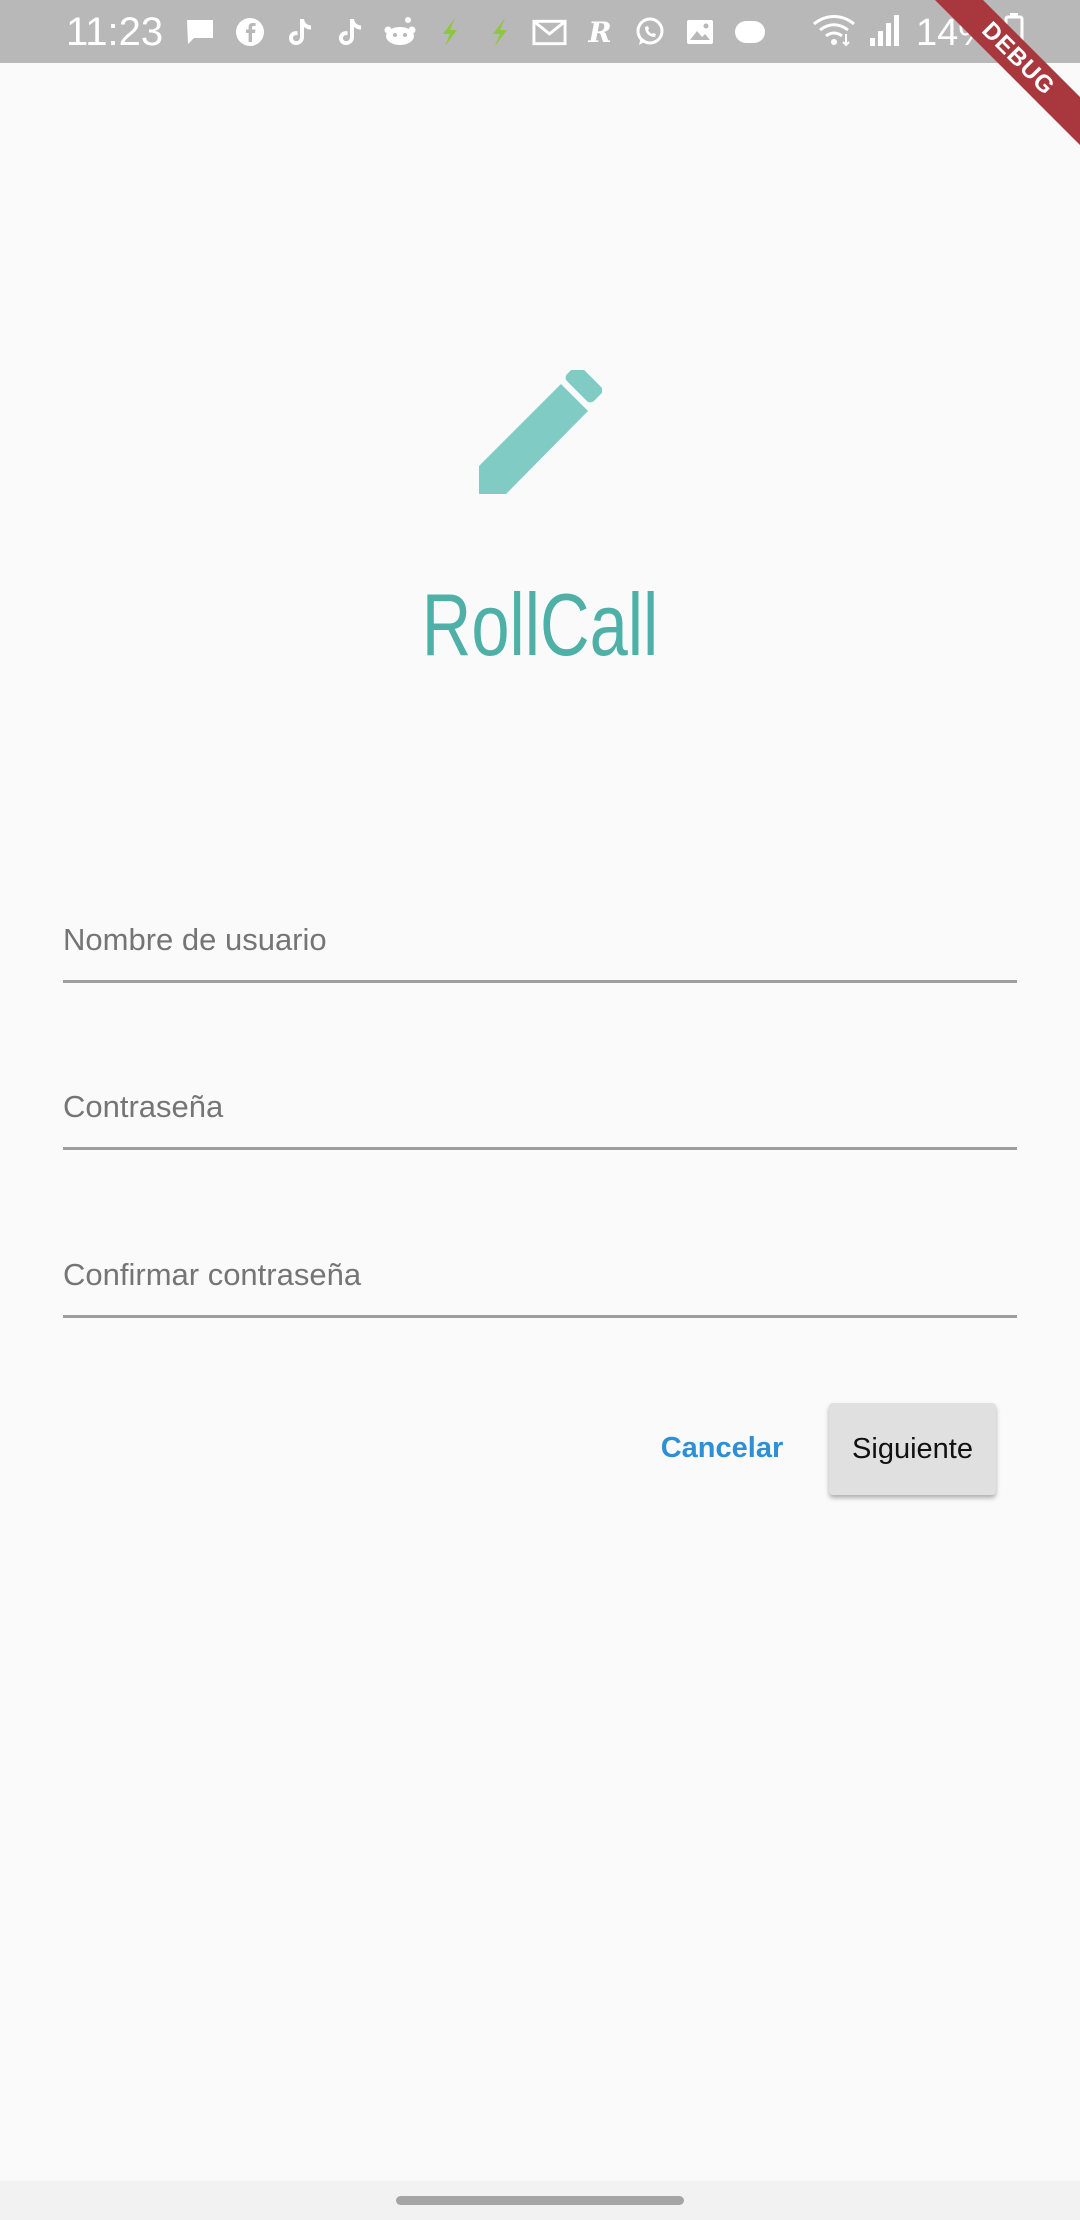 This screenshot has height=2220, width=1080. I want to click on pencil-icon, so click(540, 429).